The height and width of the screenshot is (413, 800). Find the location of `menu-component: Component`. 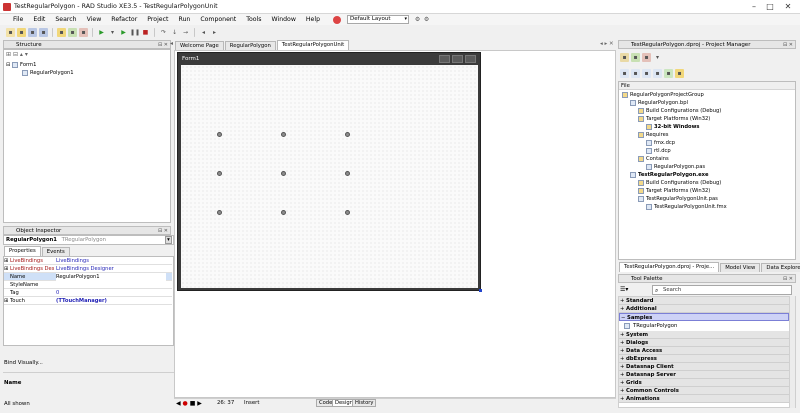

menu-component: Component is located at coordinates (218, 19).